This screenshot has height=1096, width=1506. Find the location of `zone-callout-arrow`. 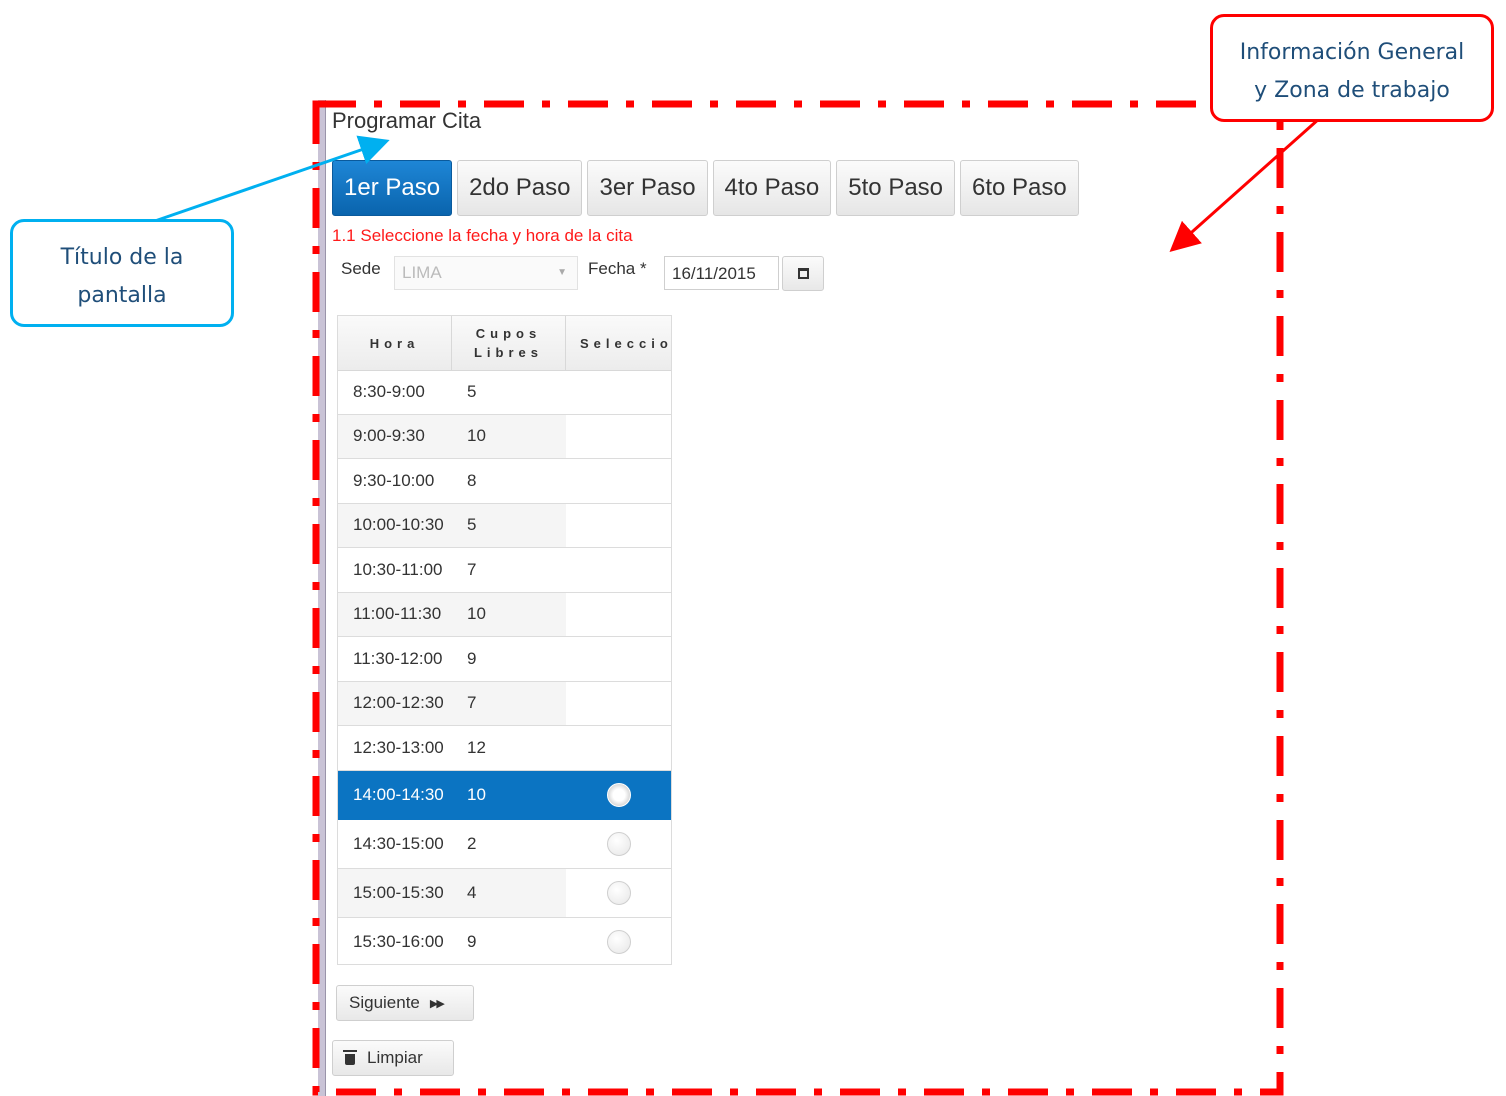

zone-callout-arrow is located at coordinates (1245, 184).